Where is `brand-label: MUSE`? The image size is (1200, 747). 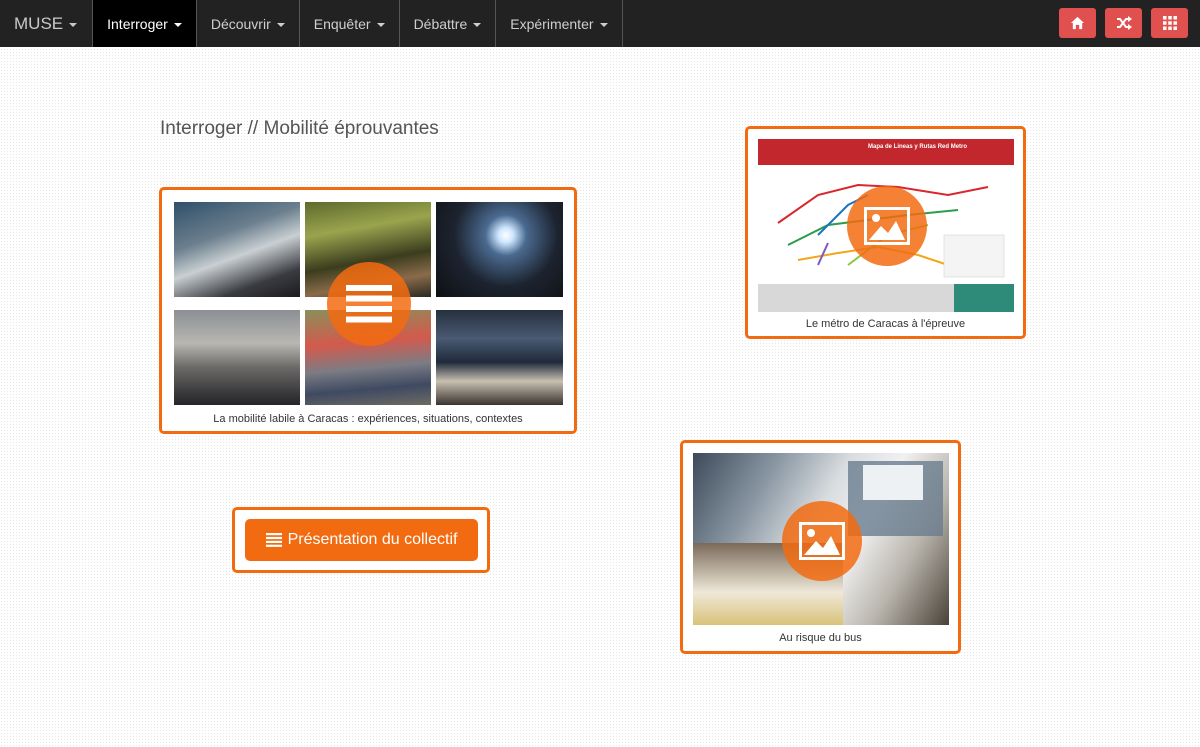
brand-label: MUSE is located at coordinates (39, 23).